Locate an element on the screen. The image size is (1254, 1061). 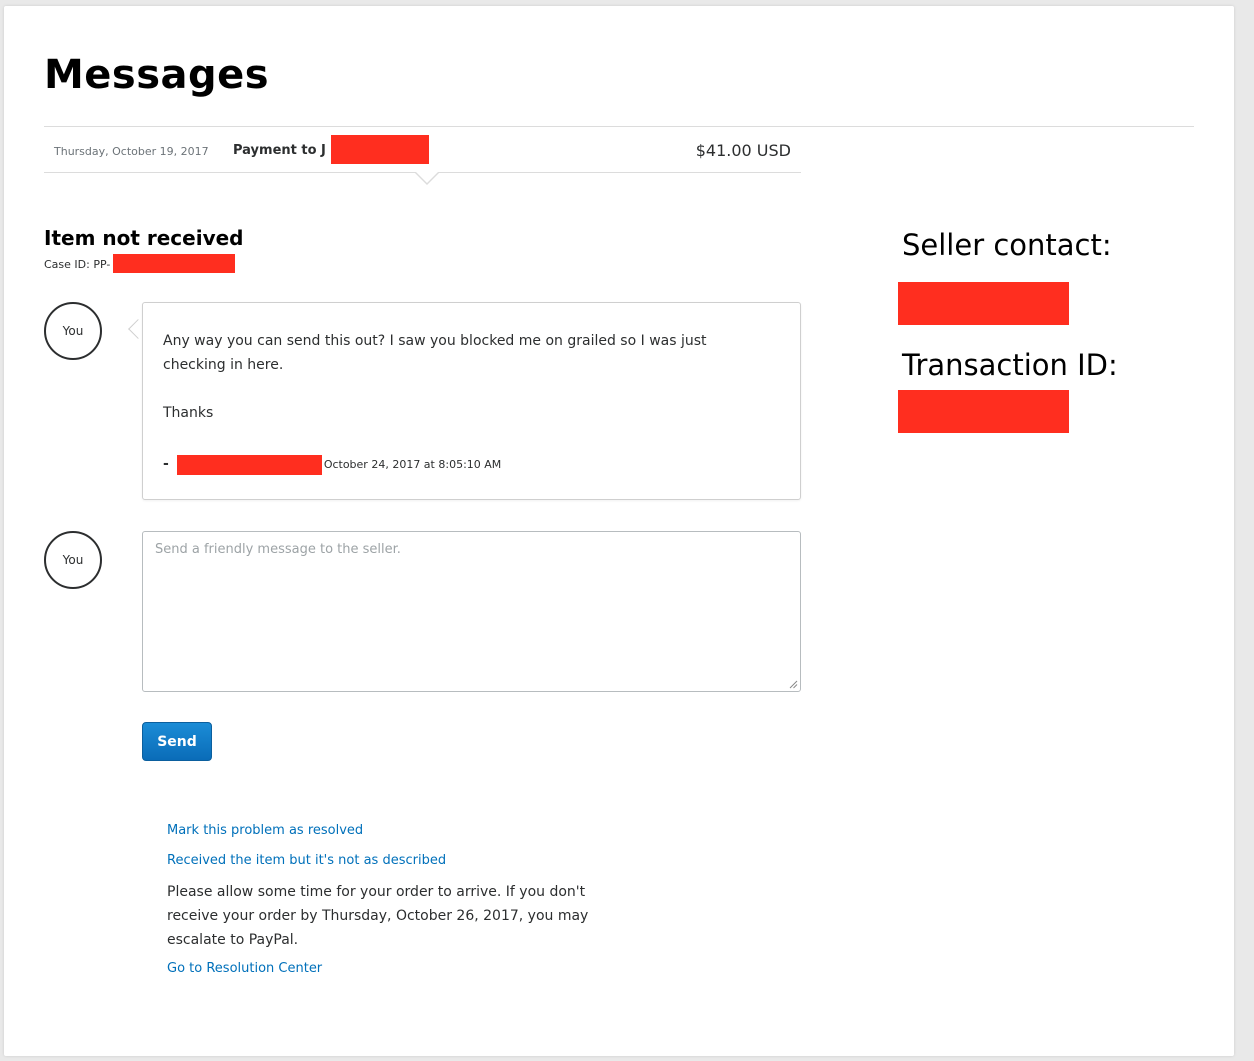
seller-contact-label: Seller contact: is located at coordinates (1007, 245).